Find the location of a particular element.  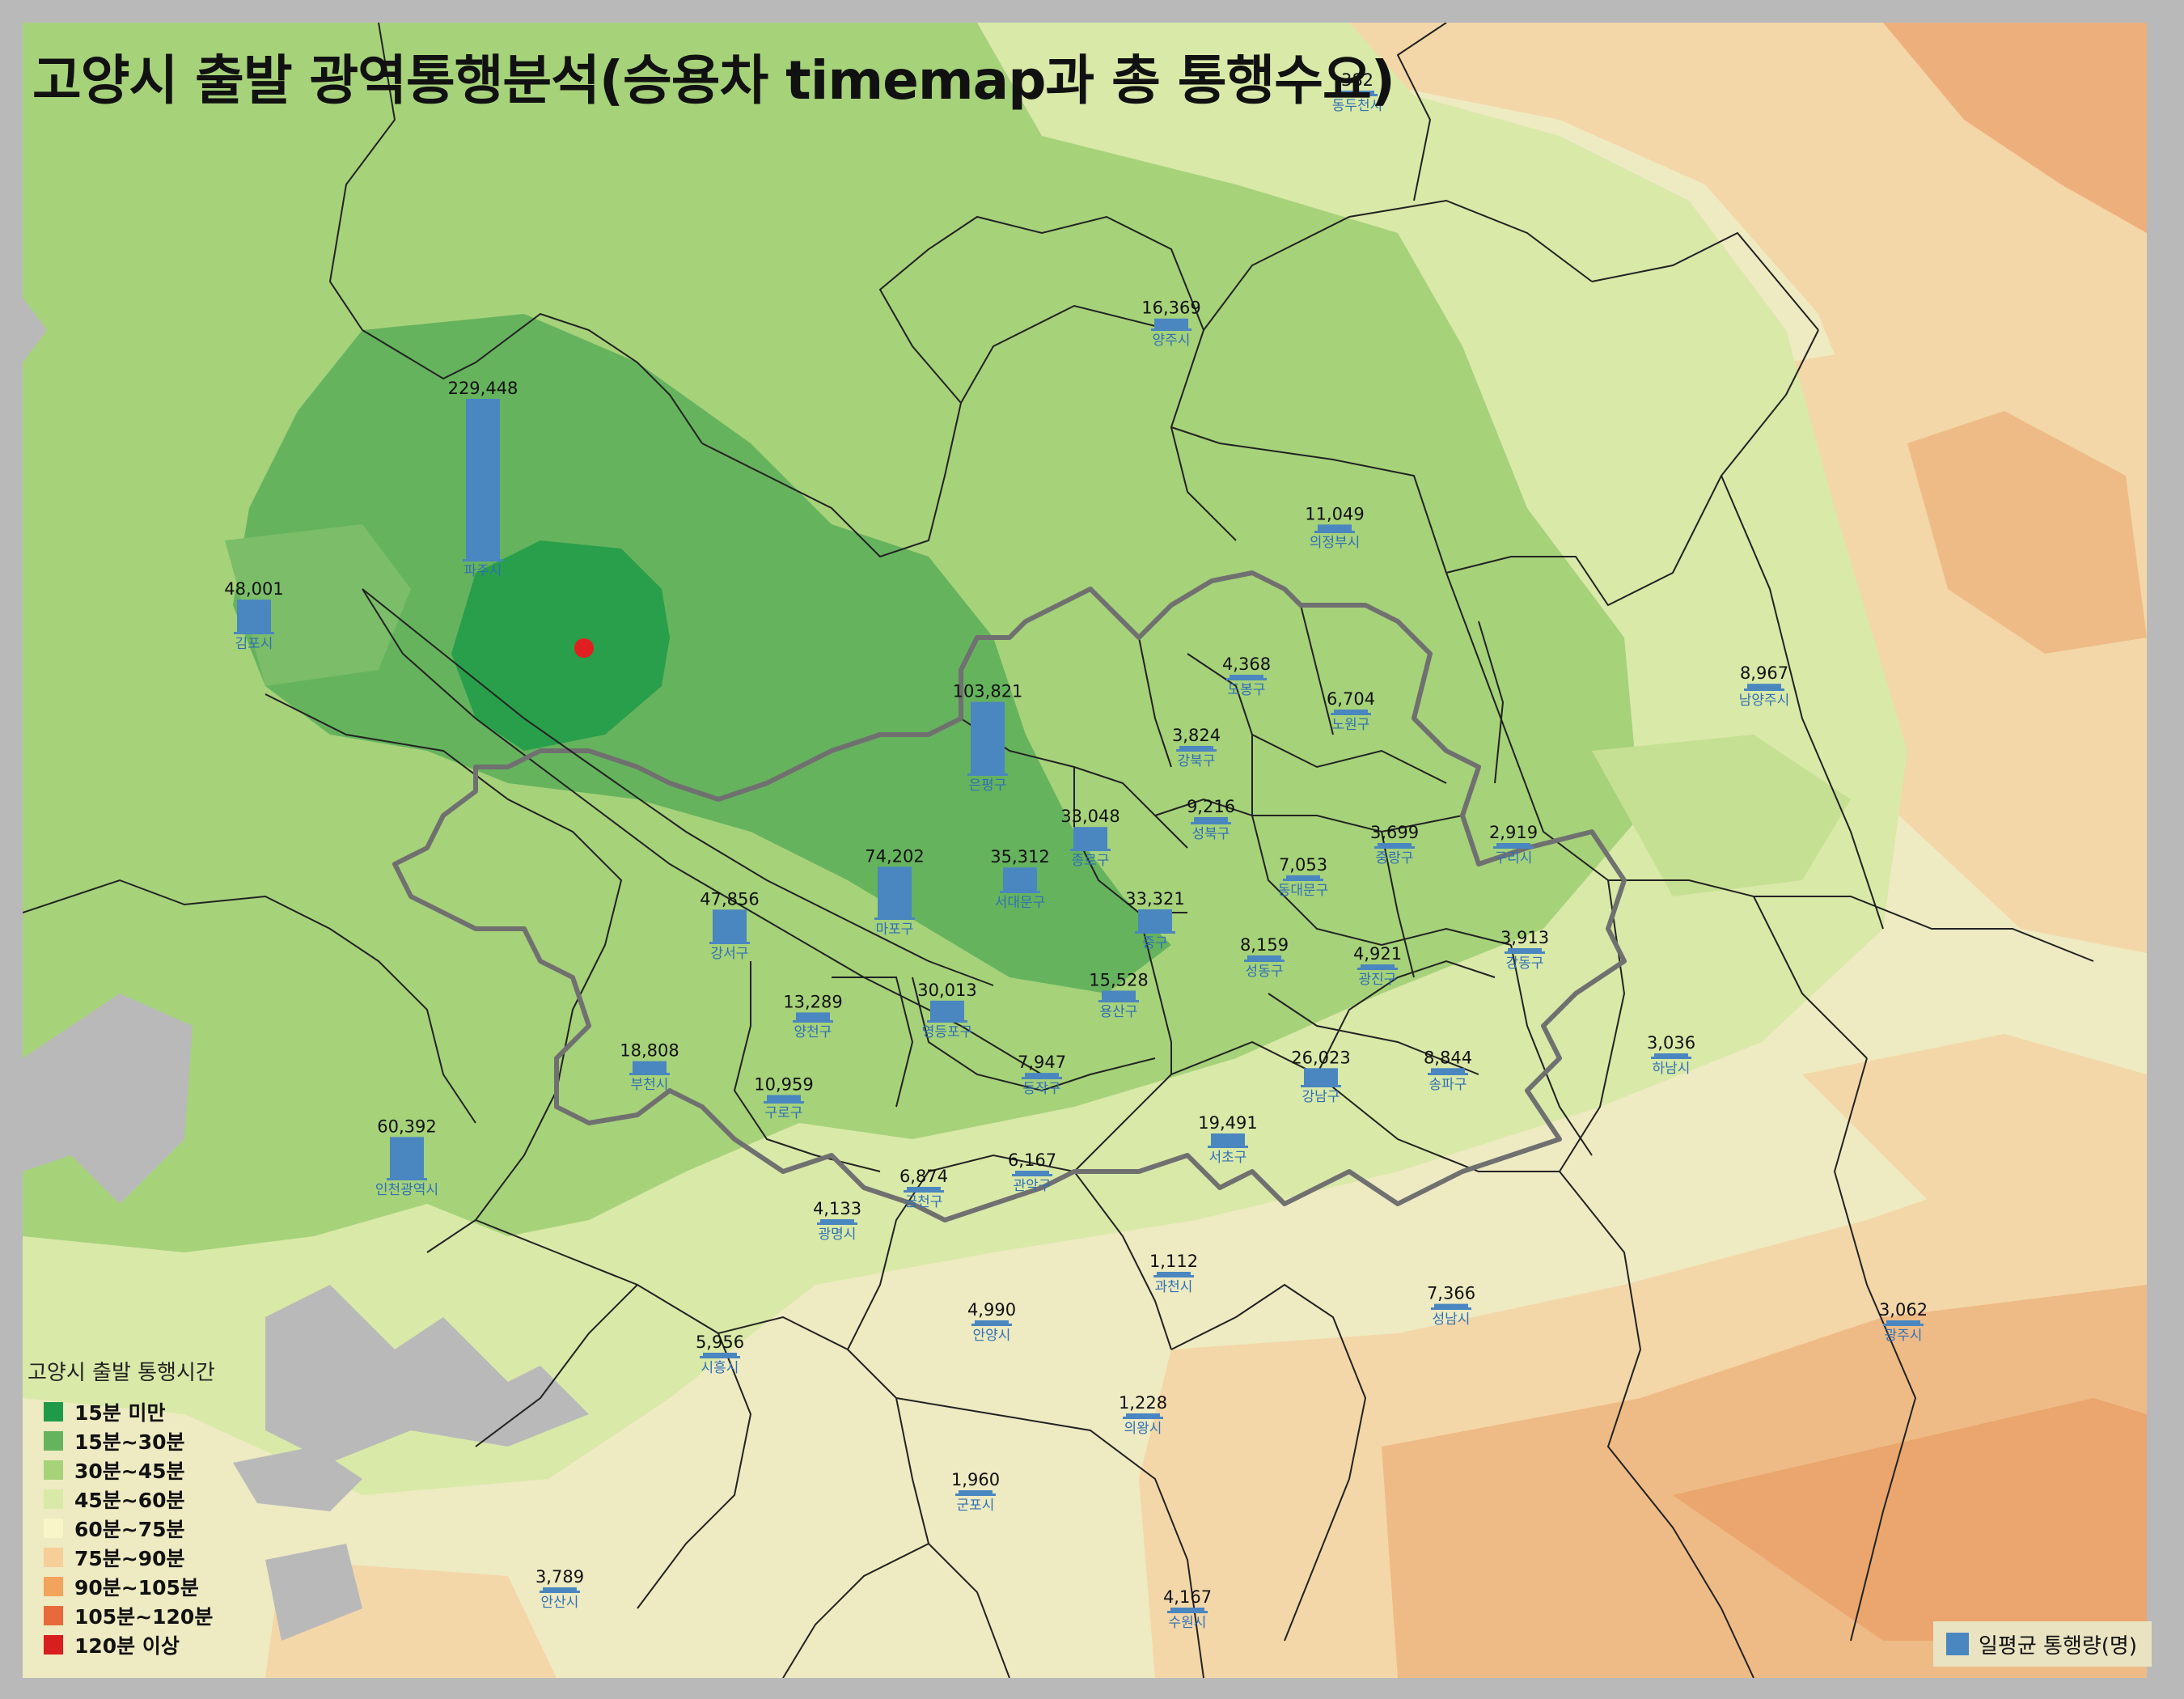

volume-value-label: 6,167 is located at coordinates (1032, 1160).